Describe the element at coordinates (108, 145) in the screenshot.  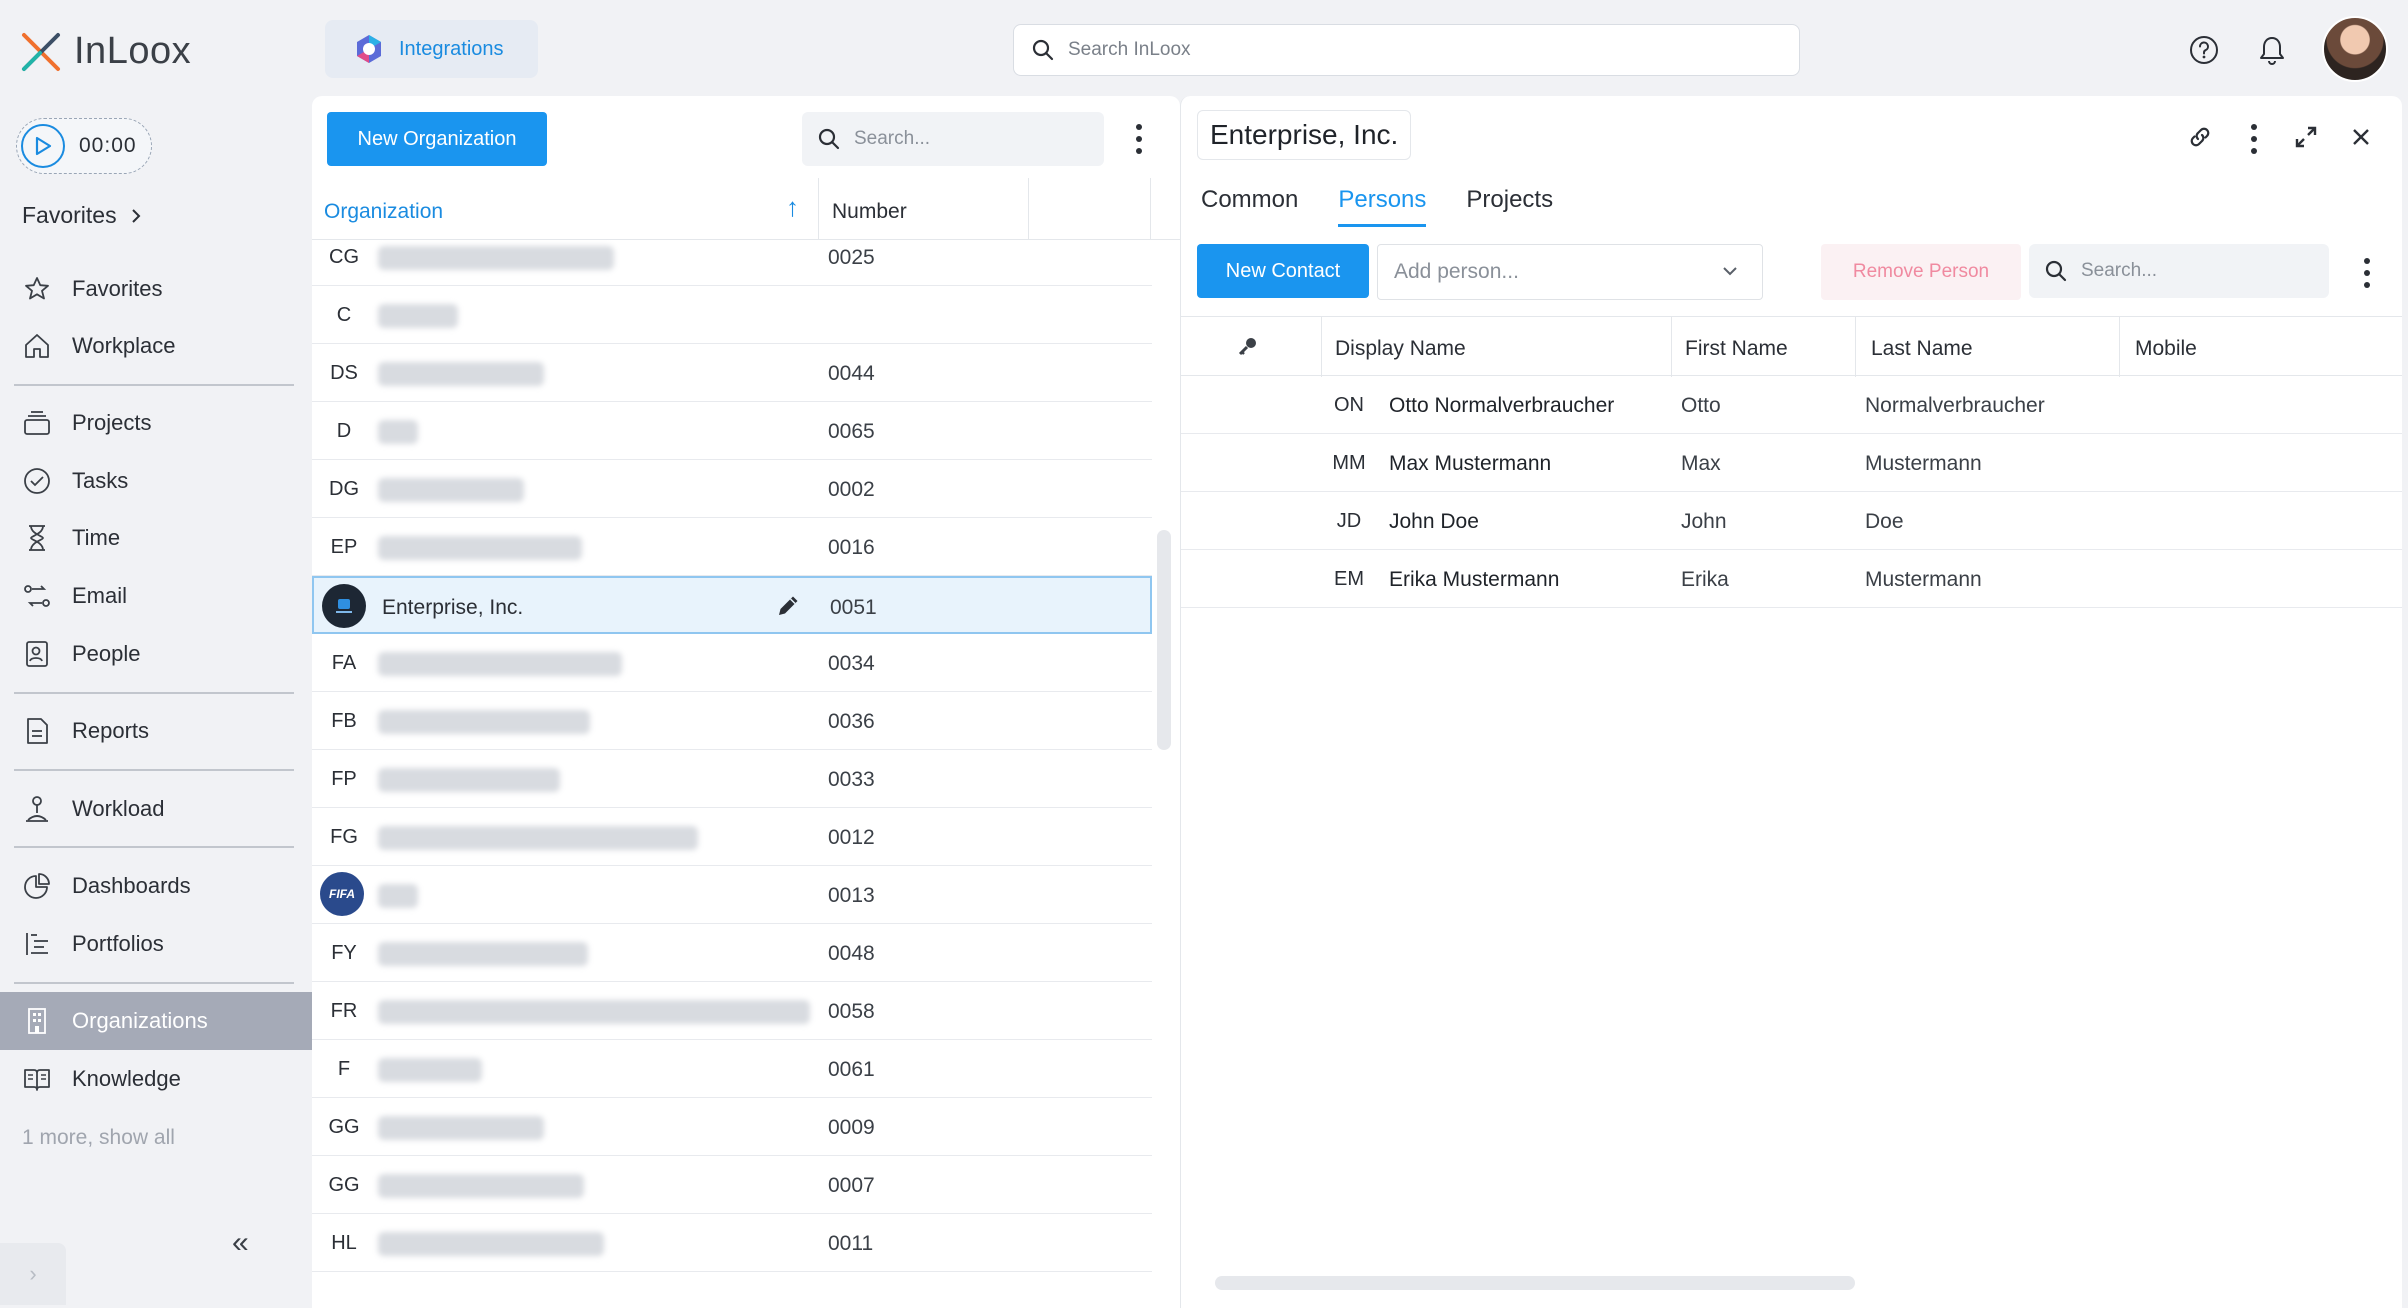
I see `timer-value: 00:00` at that location.